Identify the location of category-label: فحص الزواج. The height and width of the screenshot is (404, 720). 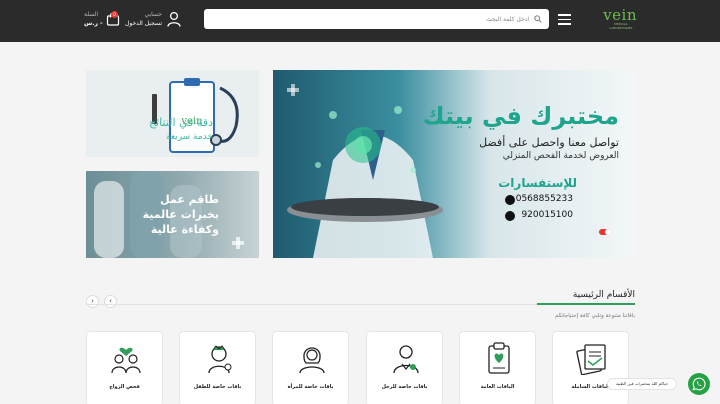
(124, 387).